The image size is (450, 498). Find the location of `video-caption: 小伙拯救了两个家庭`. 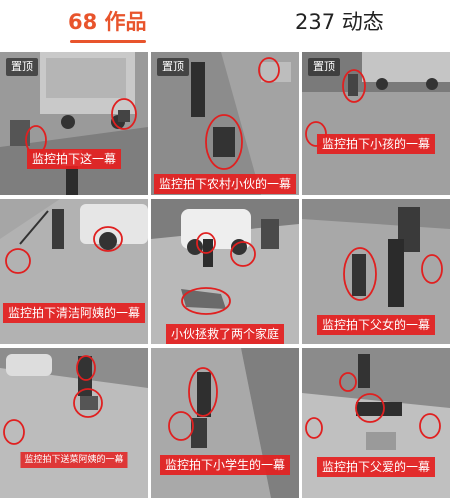

video-caption: 小伙拯救了两个家庭 is located at coordinates (225, 334).